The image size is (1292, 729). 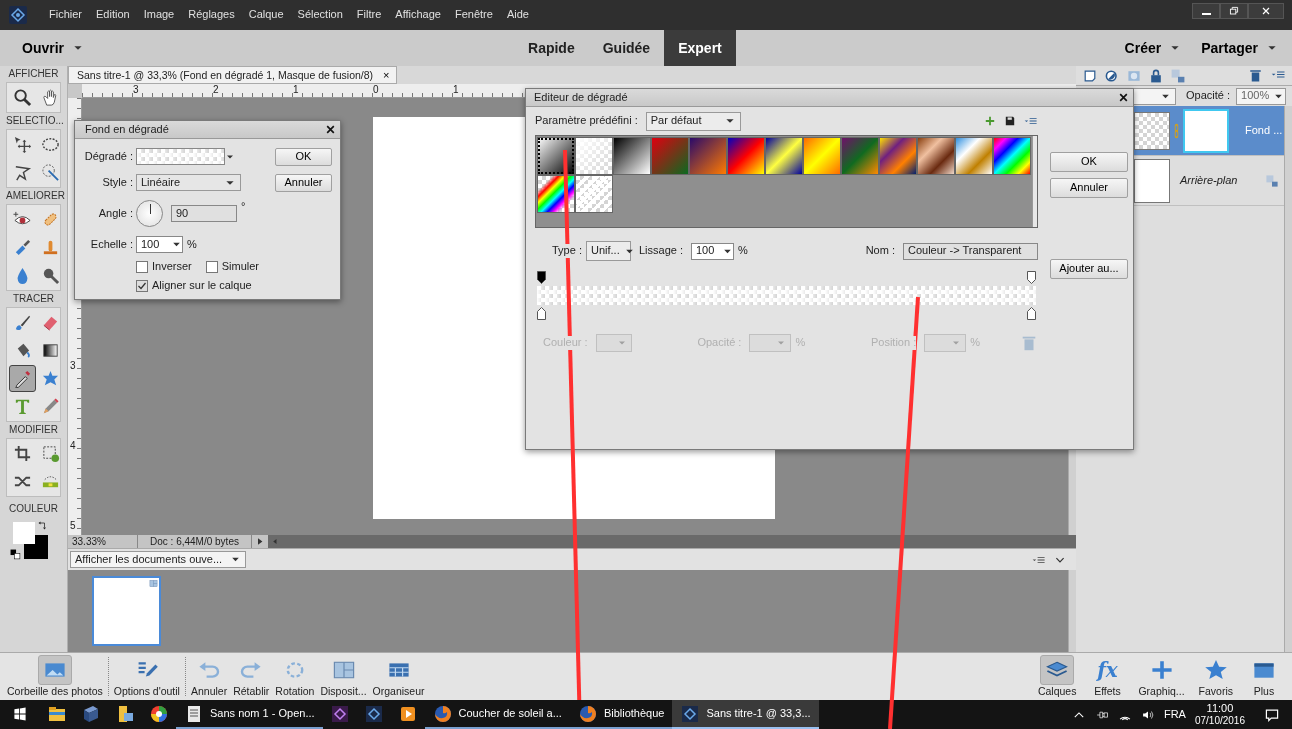 I want to click on angle-dial, so click(x=149, y=213).